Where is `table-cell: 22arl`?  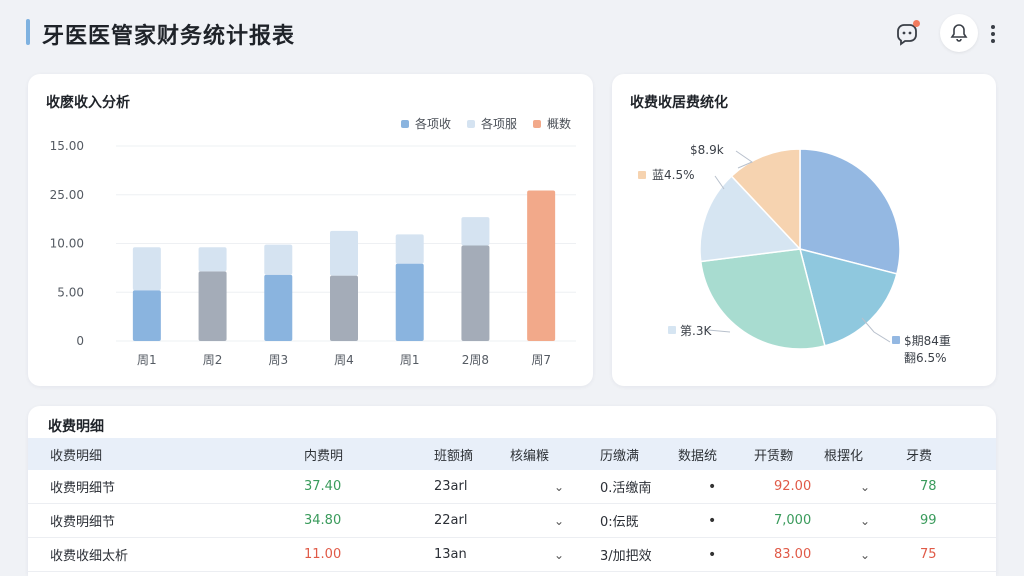
table-cell: 22arl is located at coordinates (451, 520).